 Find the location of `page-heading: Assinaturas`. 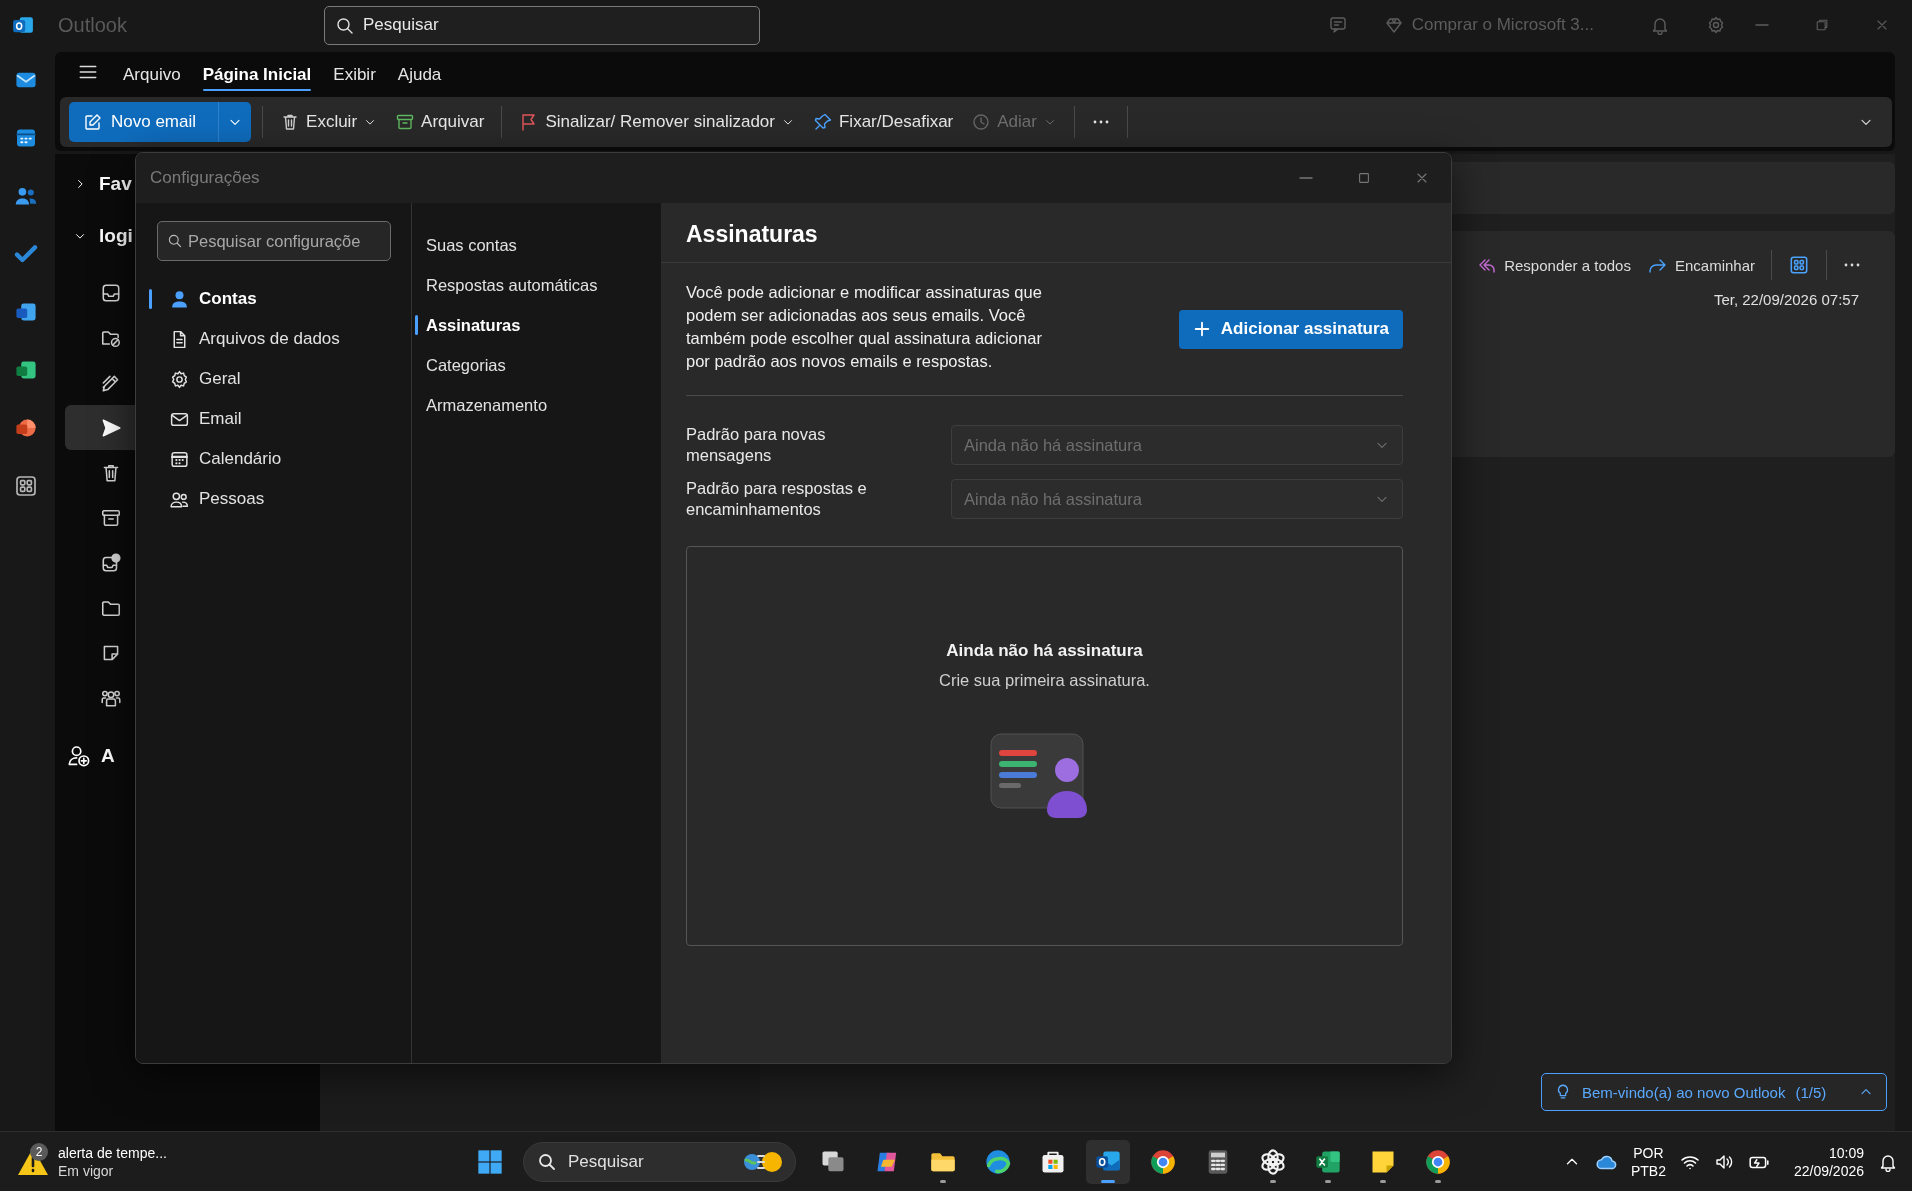

page-heading: Assinaturas is located at coordinates (752, 234).